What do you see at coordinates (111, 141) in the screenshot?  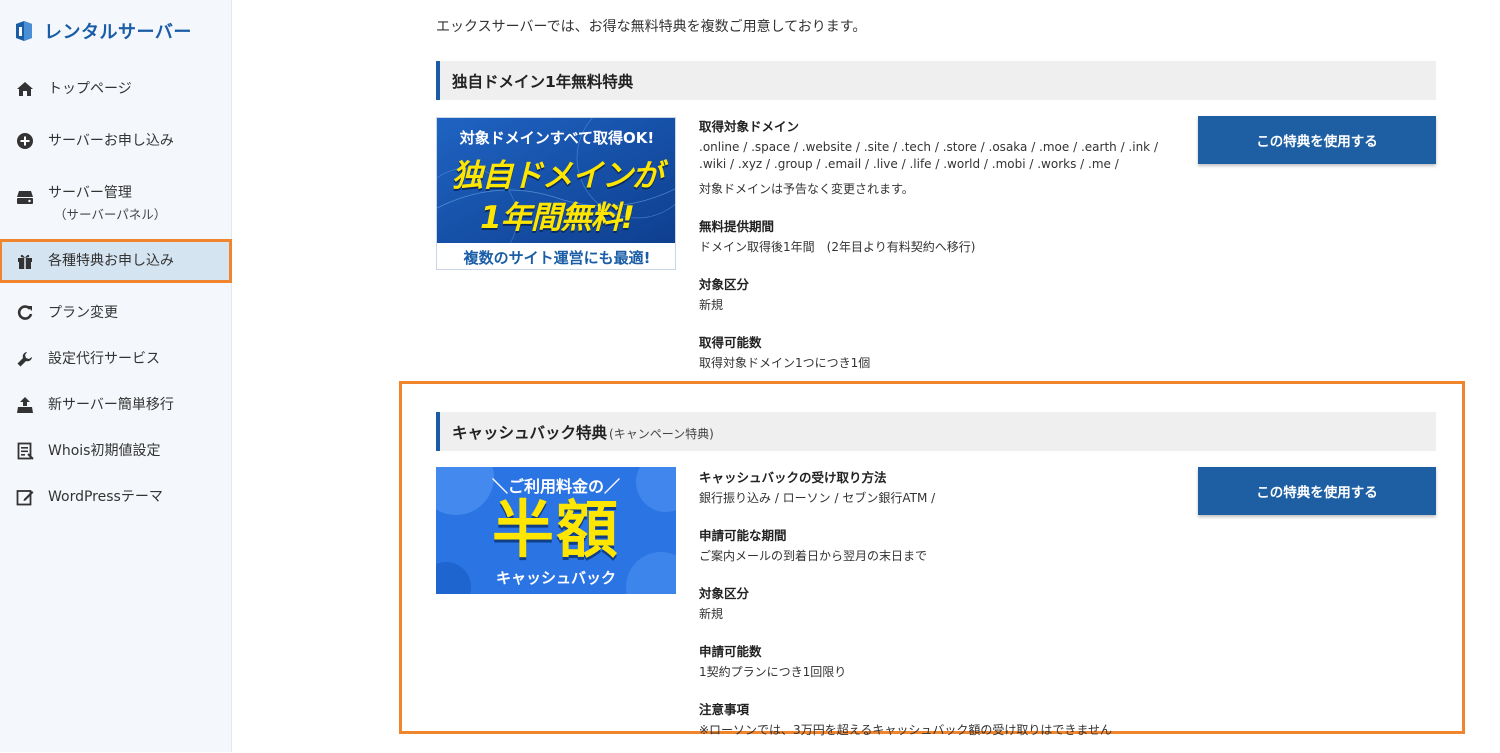 I see `sidebar-item-label: サーバーお申し込み` at bounding box center [111, 141].